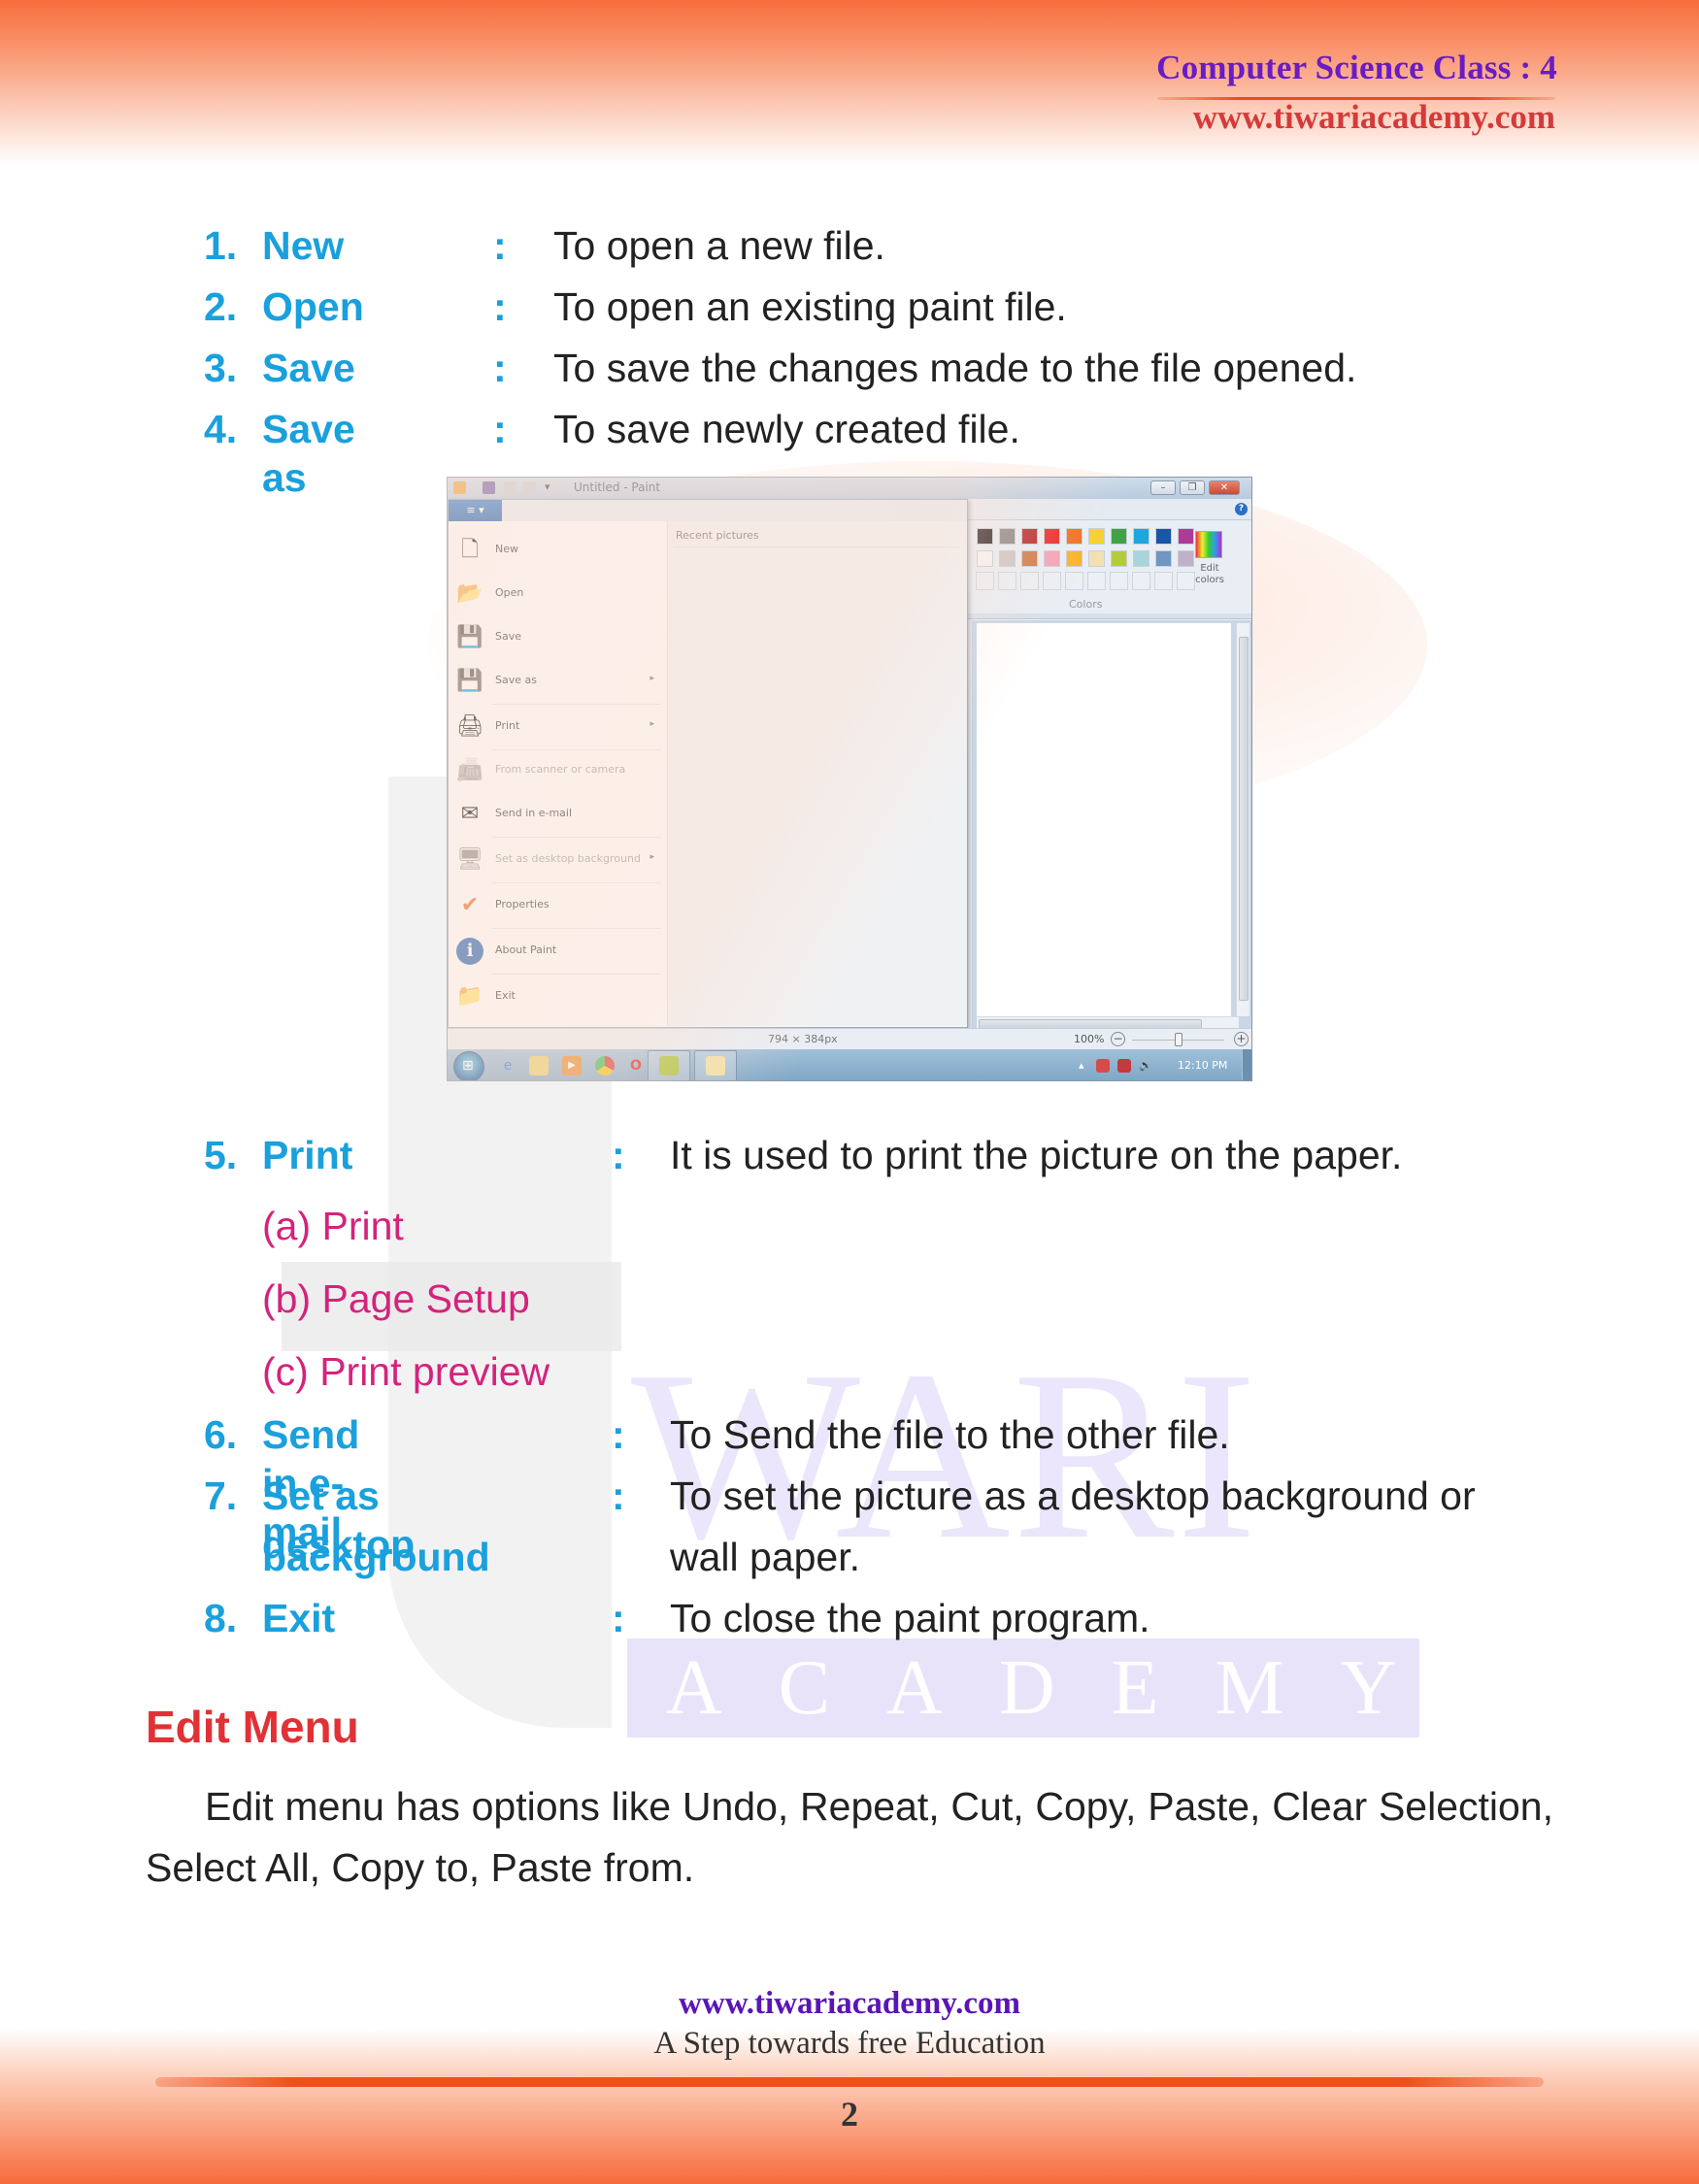 The height and width of the screenshot is (2184, 1699). Describe the element at coordinates (557, 594) in the screenshot. I see `menu-item-open: 📂 Open` at that location.